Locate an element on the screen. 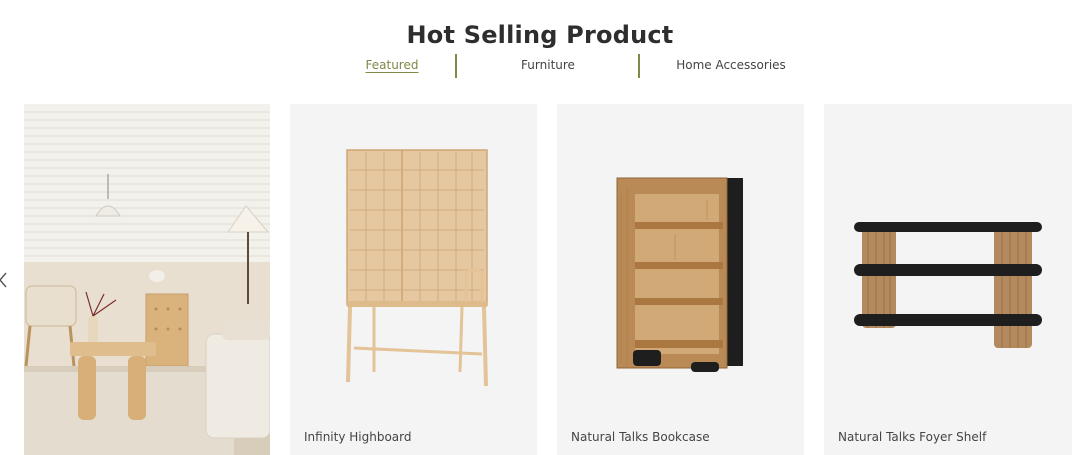 This screenshot has height=455, width=1080. product-image-bookcase is located at coordinates (679, 274).